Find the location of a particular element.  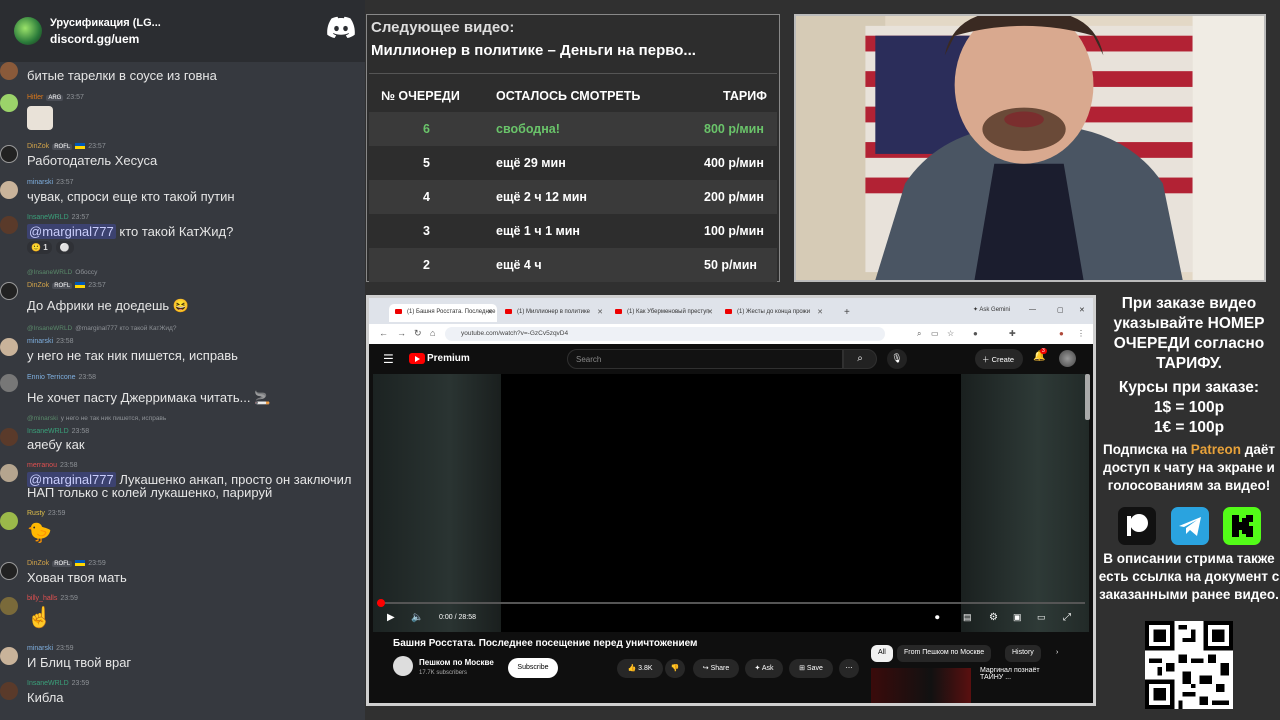

queue-number: 2 is located at coordinates (426, 265).